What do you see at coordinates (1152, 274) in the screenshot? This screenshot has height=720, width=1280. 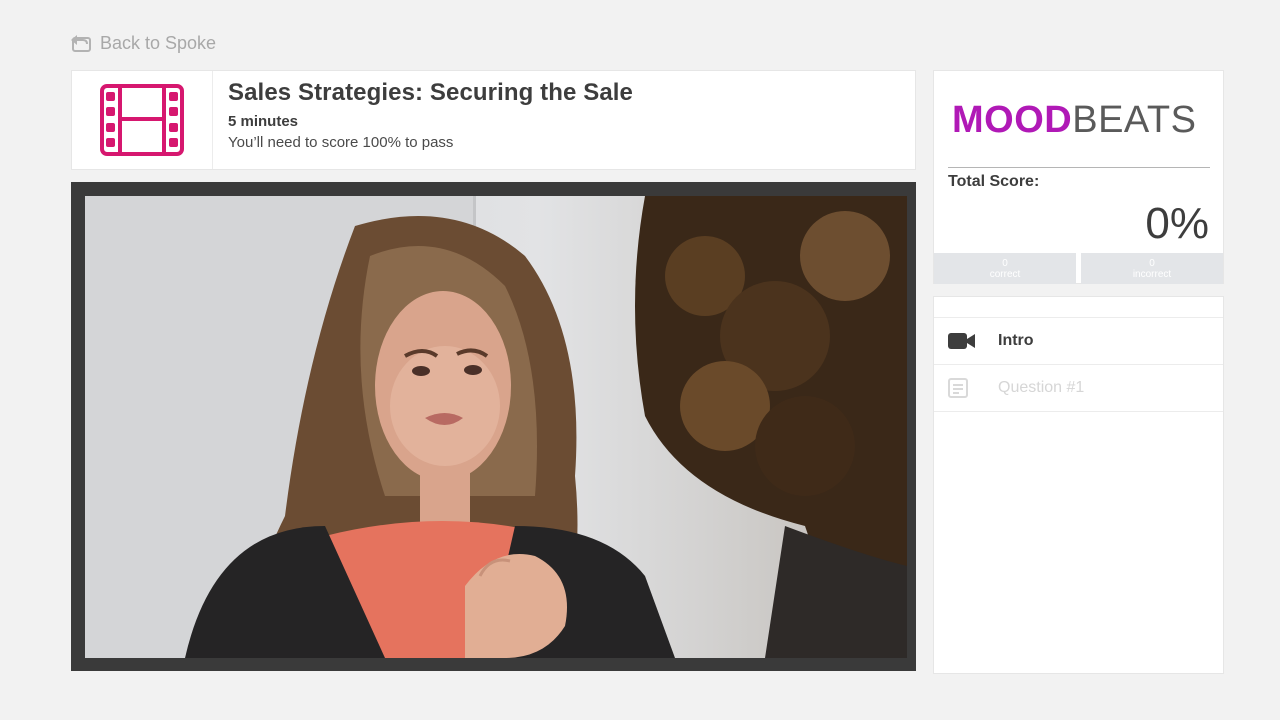 I see `incorrect-label: incorrect` at bounding box center [1152, 274].